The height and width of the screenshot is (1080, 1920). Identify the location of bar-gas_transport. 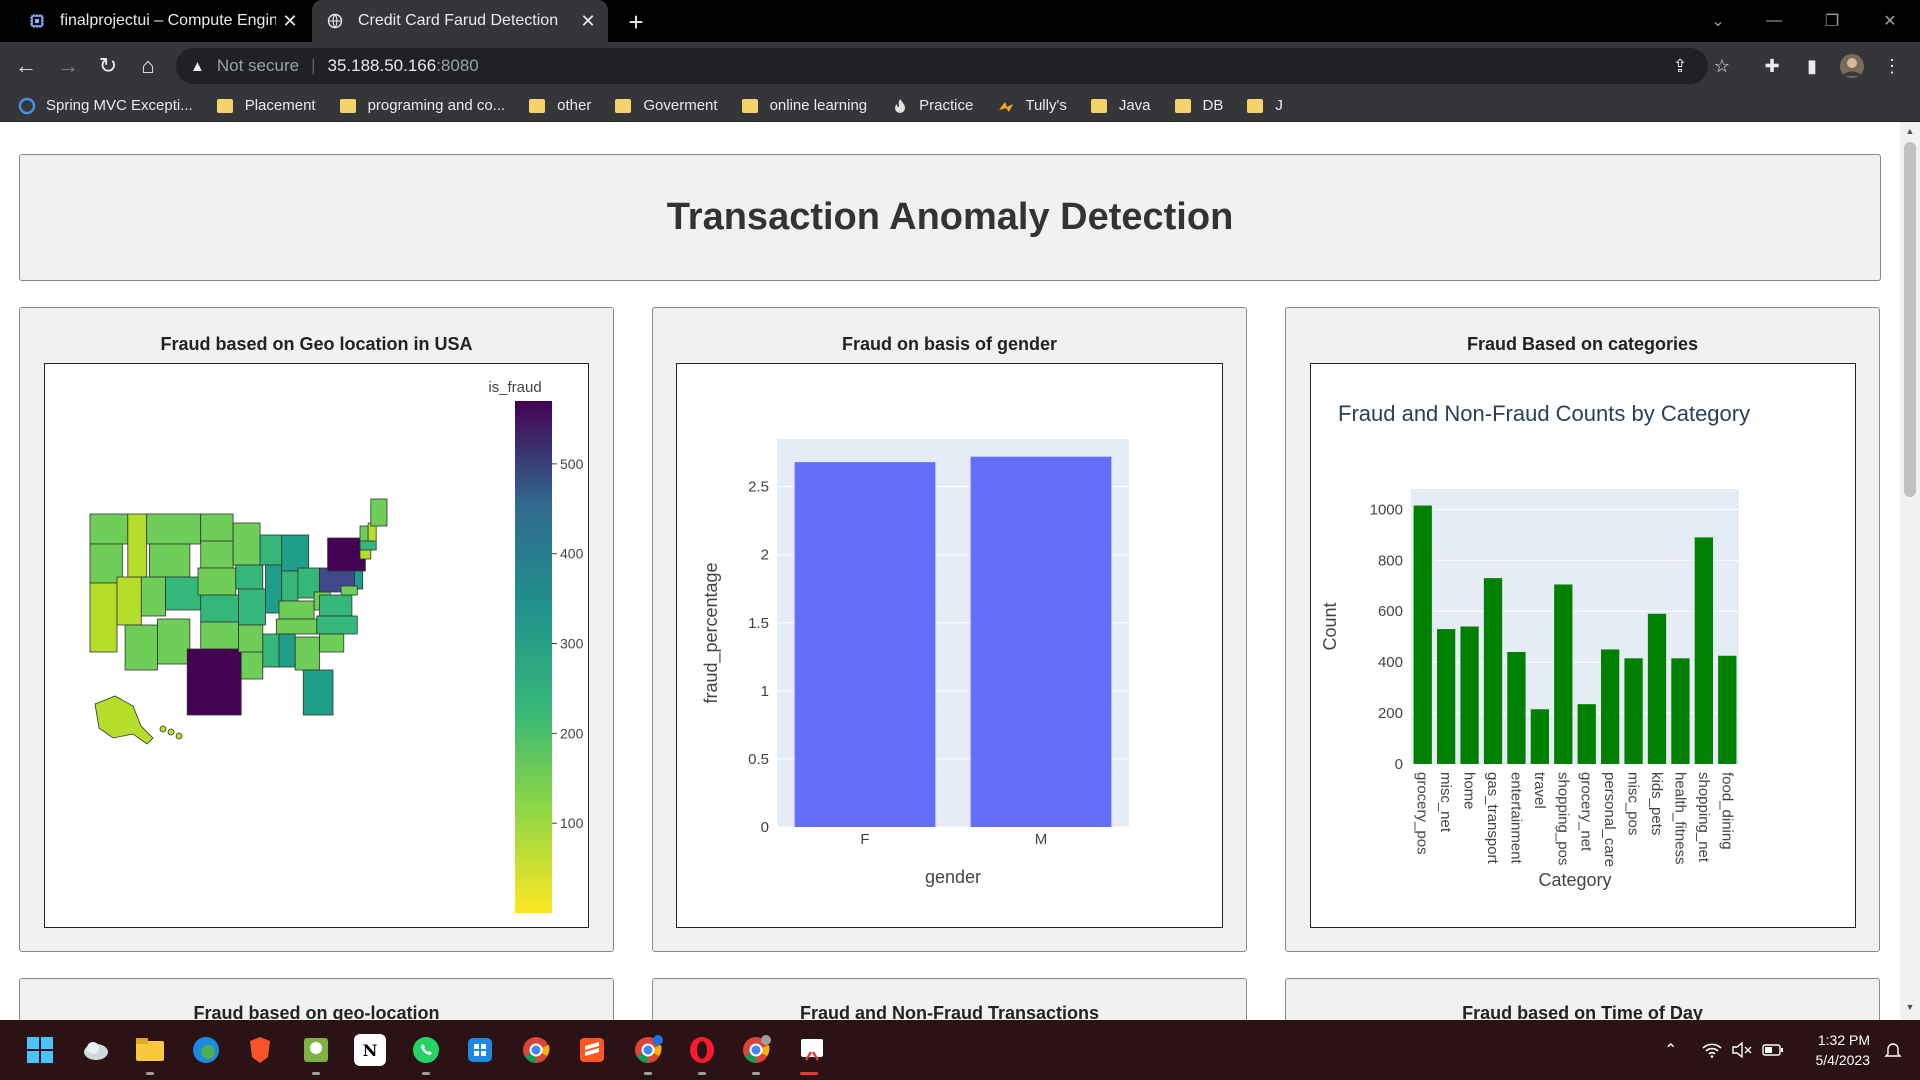
(1493, 671).